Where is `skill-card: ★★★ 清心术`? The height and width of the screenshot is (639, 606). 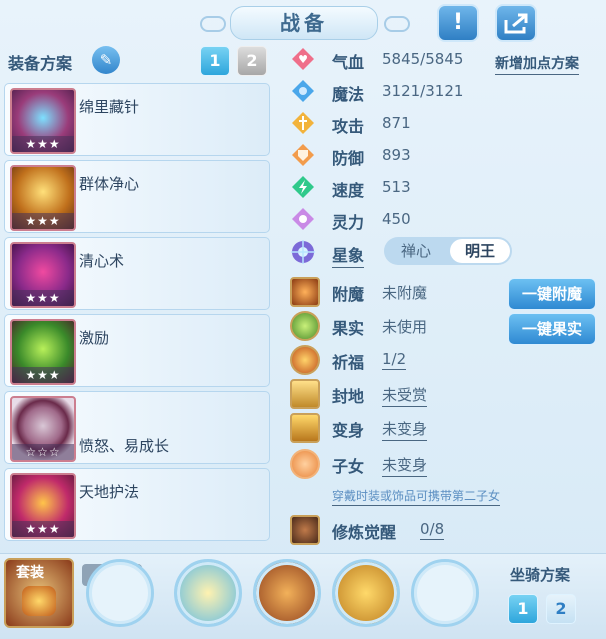
skill-card: ★★★ 清心术 is located at coordinates (137, 273).